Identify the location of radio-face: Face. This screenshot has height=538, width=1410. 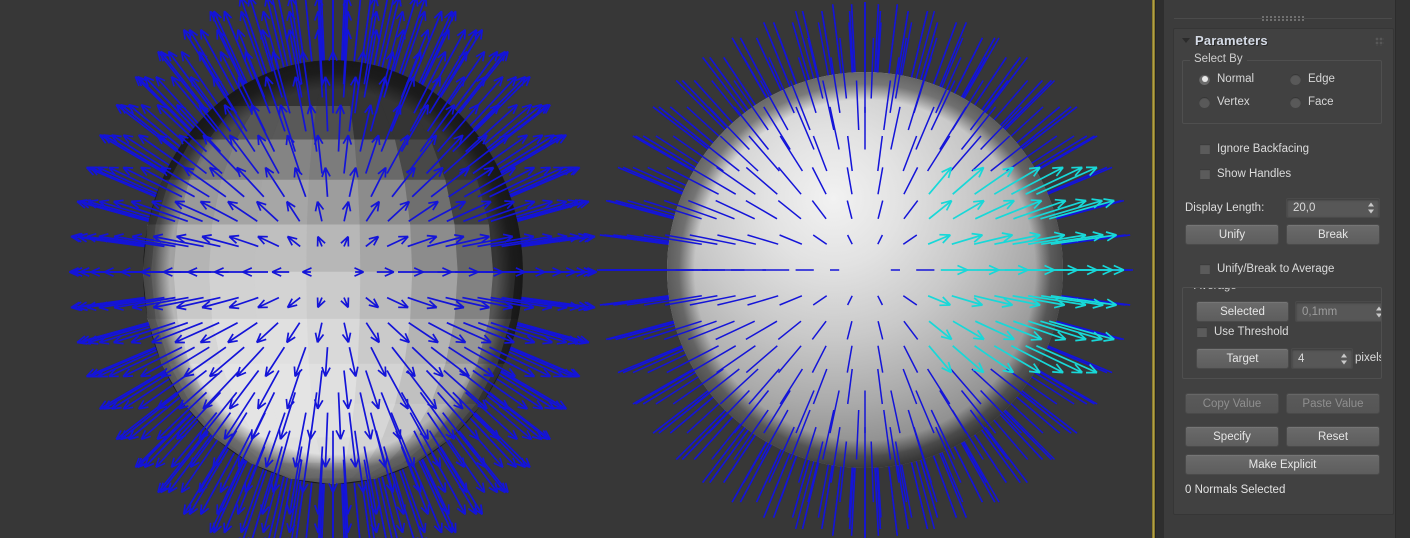
(1312, 102).